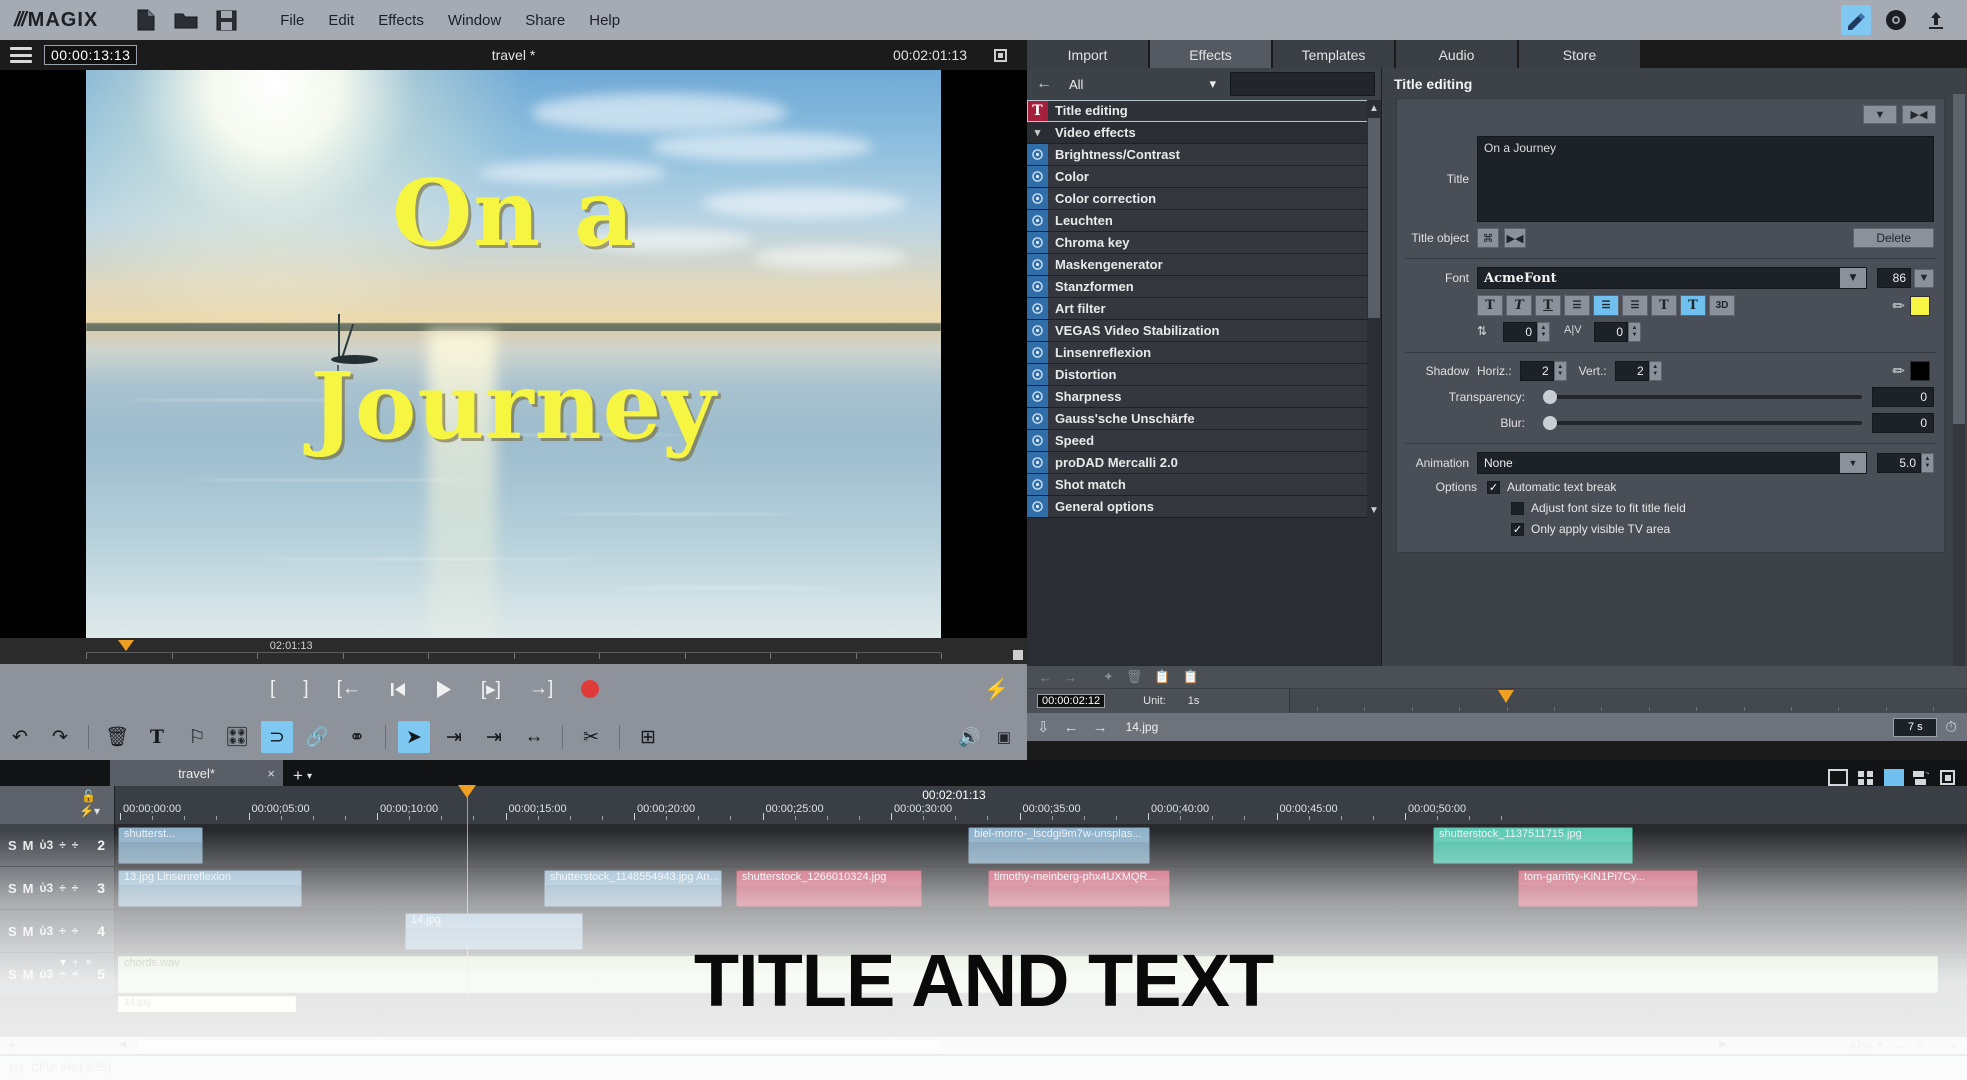  Describe the element at coordinates (21, 55) in the screenshot. I see `preview-menu-icon` at that location.